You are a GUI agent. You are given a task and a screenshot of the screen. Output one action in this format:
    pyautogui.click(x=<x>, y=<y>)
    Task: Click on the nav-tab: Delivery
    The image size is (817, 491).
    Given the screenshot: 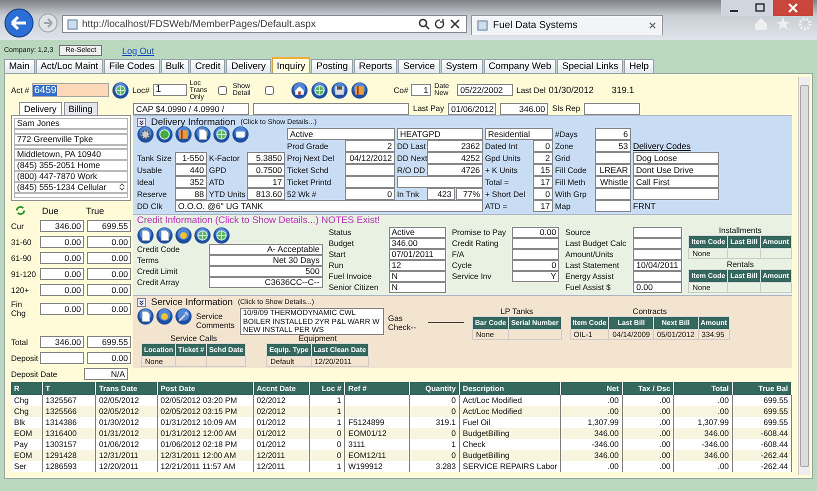 What is the action you would take?
    pyautogui.click(x=248, y=66)
    